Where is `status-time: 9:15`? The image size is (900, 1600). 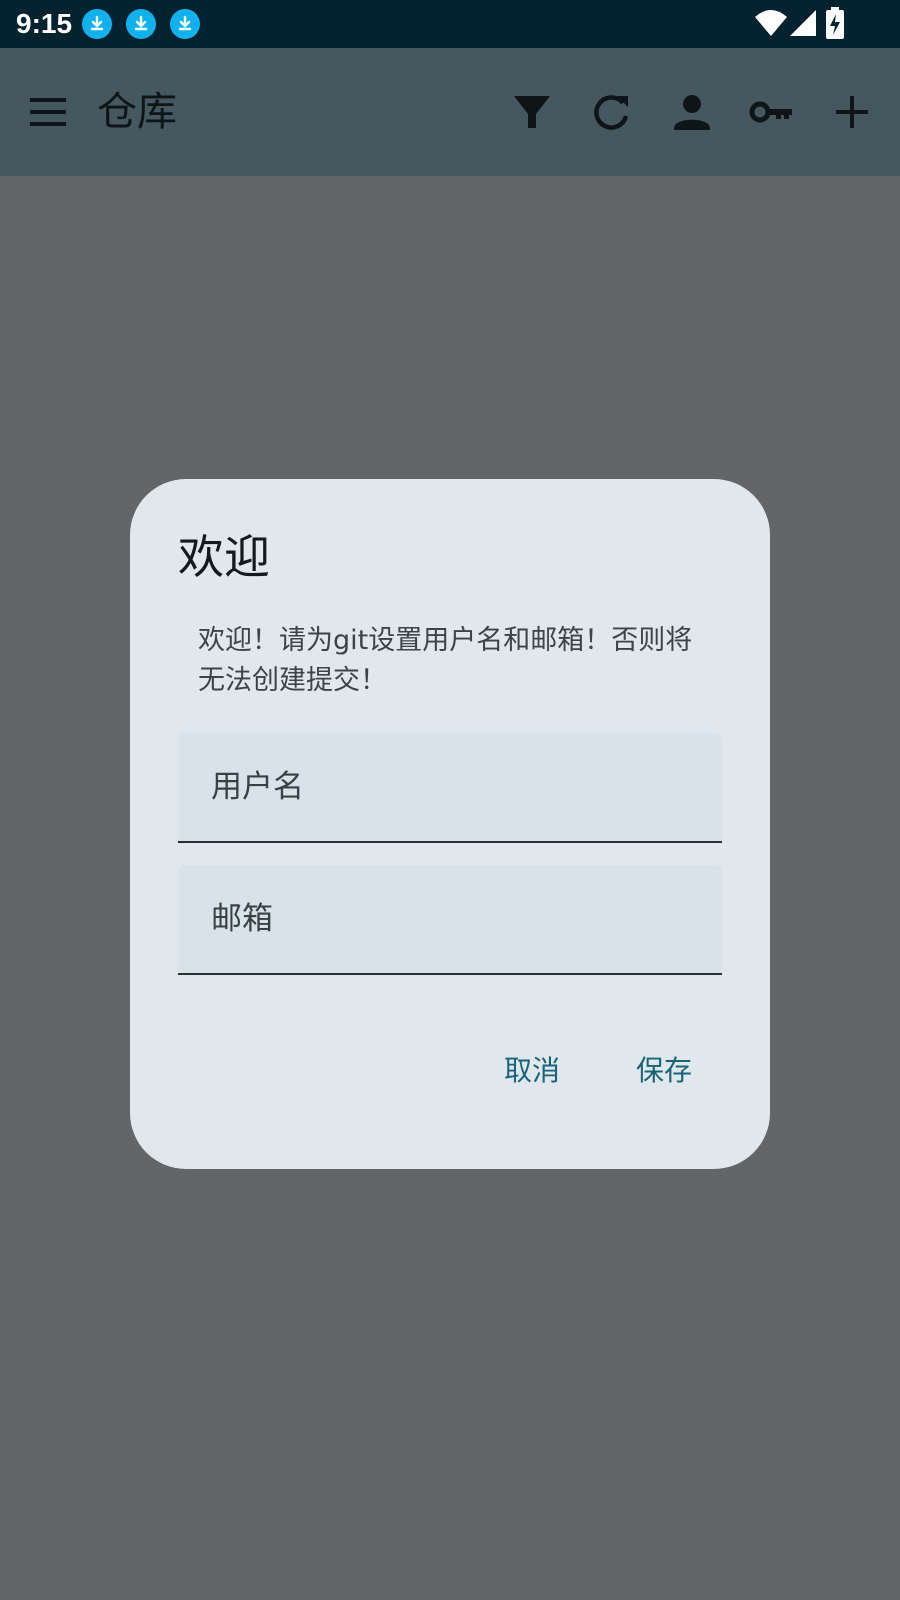
status-time: 9:15 is located at coordinates (44, 23).